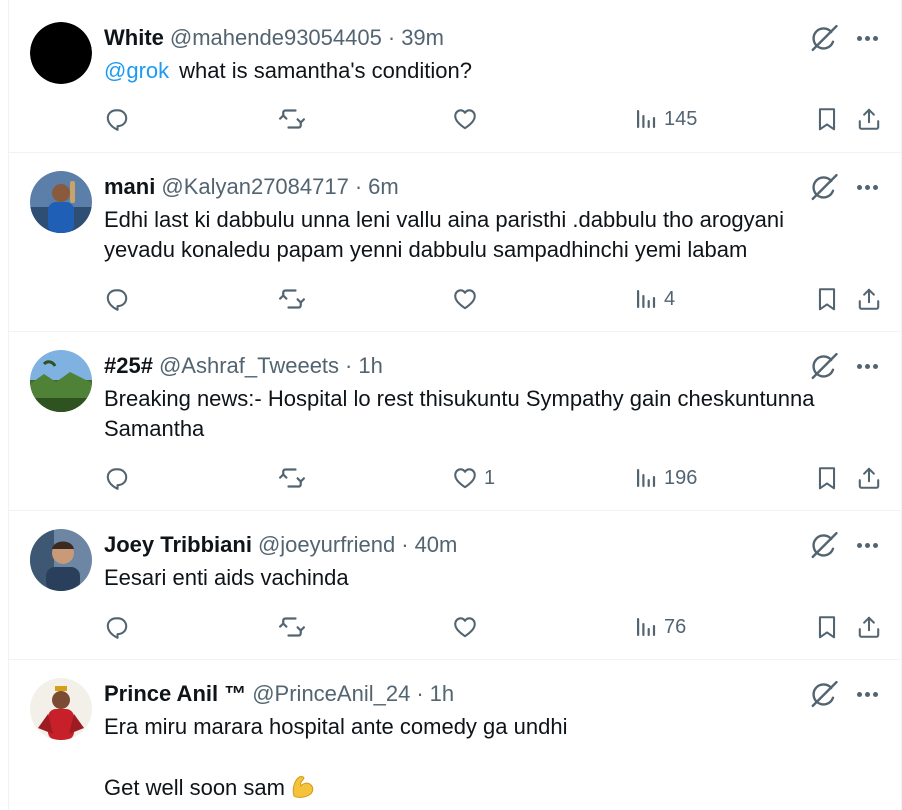 The height and width of the screenshot is (810, 902). I want to click on view-count: 196, so click(681, 477).